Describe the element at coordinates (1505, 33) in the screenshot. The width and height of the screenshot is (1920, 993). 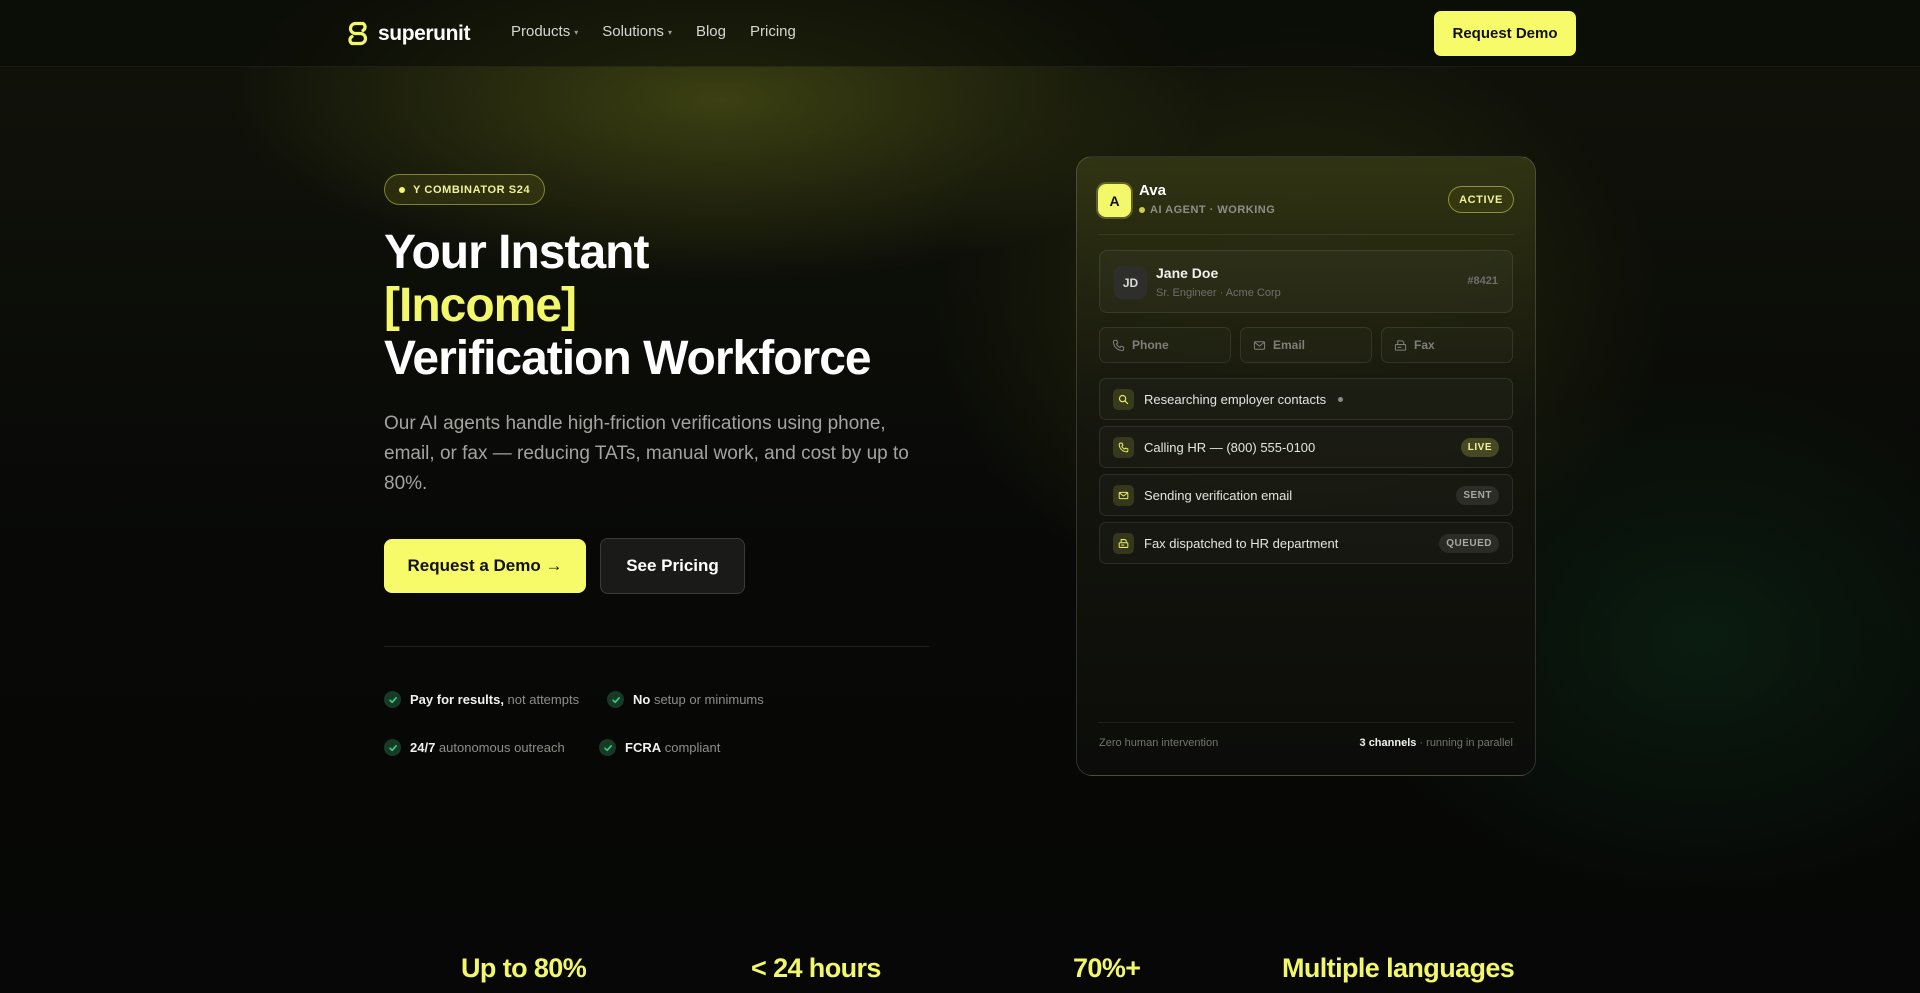
I see `request-demo-button: Request Demo` at that location.